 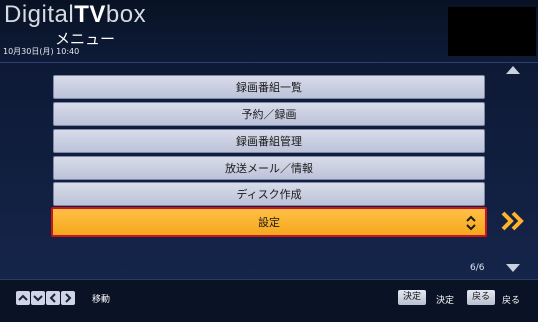 What do you see at coordinates (41, 51) in the screenshot?
I see `datetime: 10月30日(月) 10:40` at bounding box center [41, 51].